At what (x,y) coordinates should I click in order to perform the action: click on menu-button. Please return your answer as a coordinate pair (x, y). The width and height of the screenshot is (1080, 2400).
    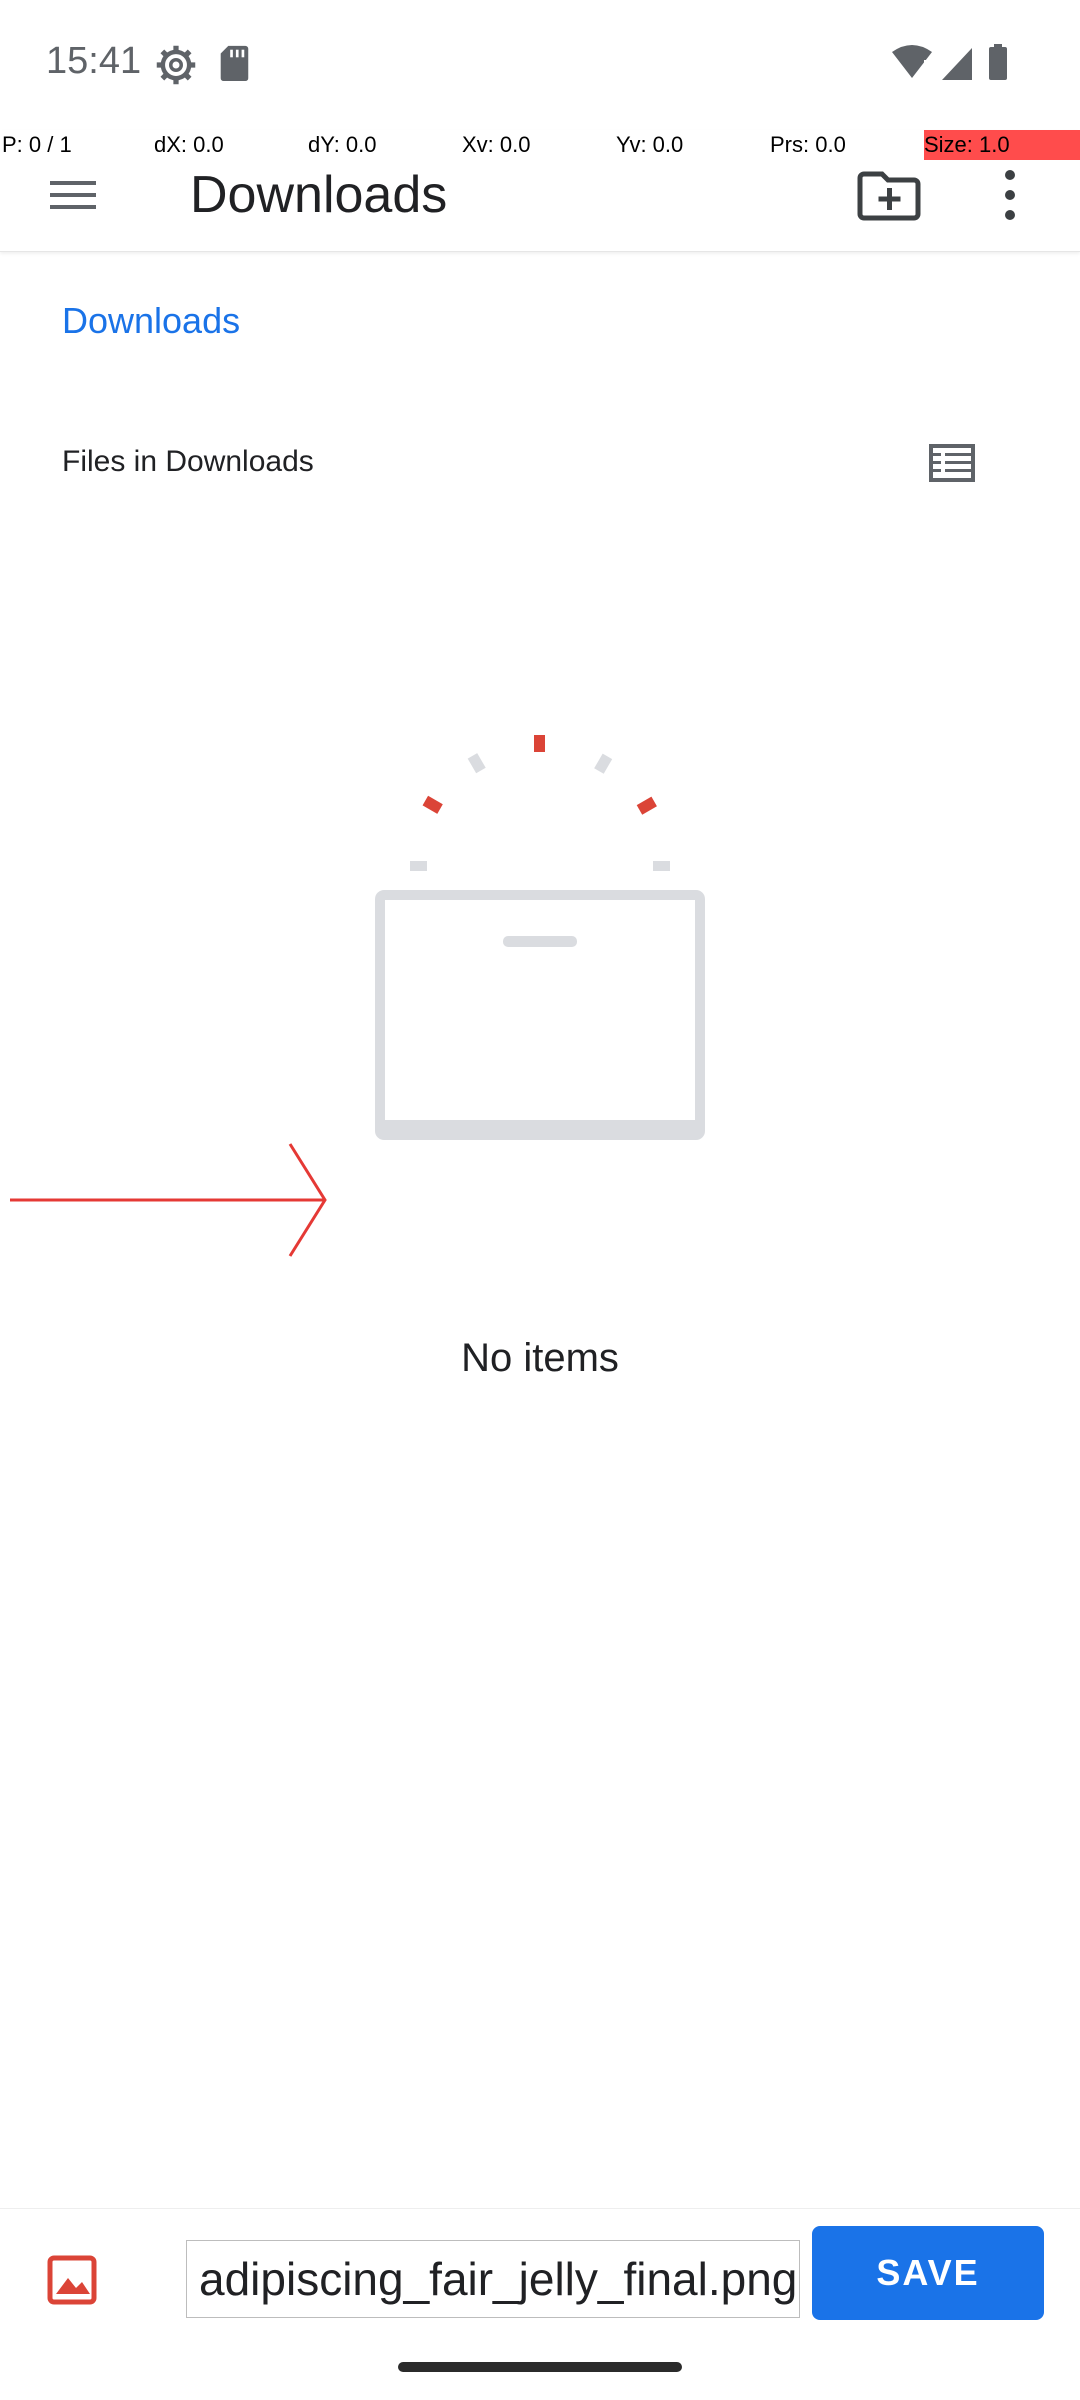
    Looking at the image, I should click on (75, 195).